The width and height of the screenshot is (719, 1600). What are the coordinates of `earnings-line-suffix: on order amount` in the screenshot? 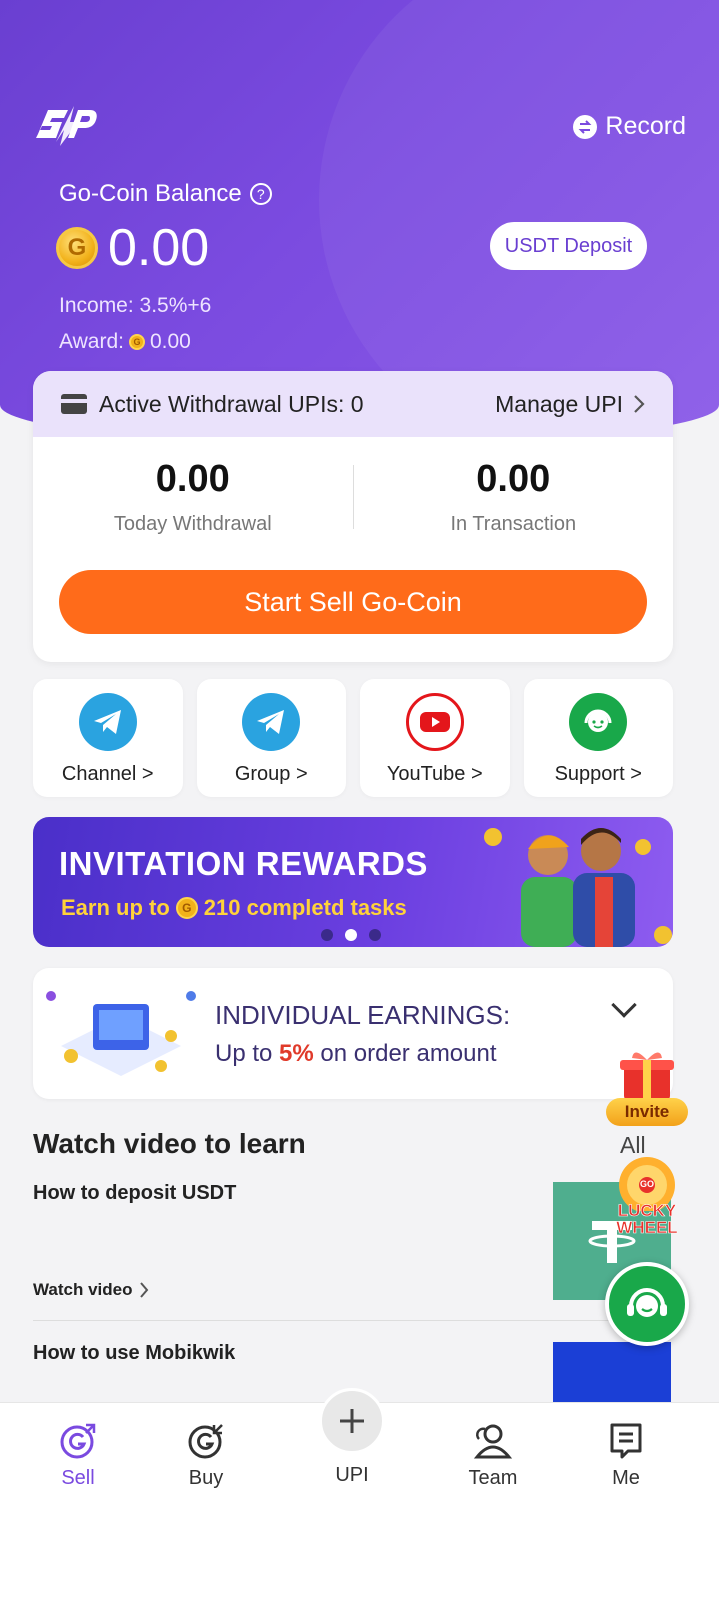 It's located at (408, 1053).